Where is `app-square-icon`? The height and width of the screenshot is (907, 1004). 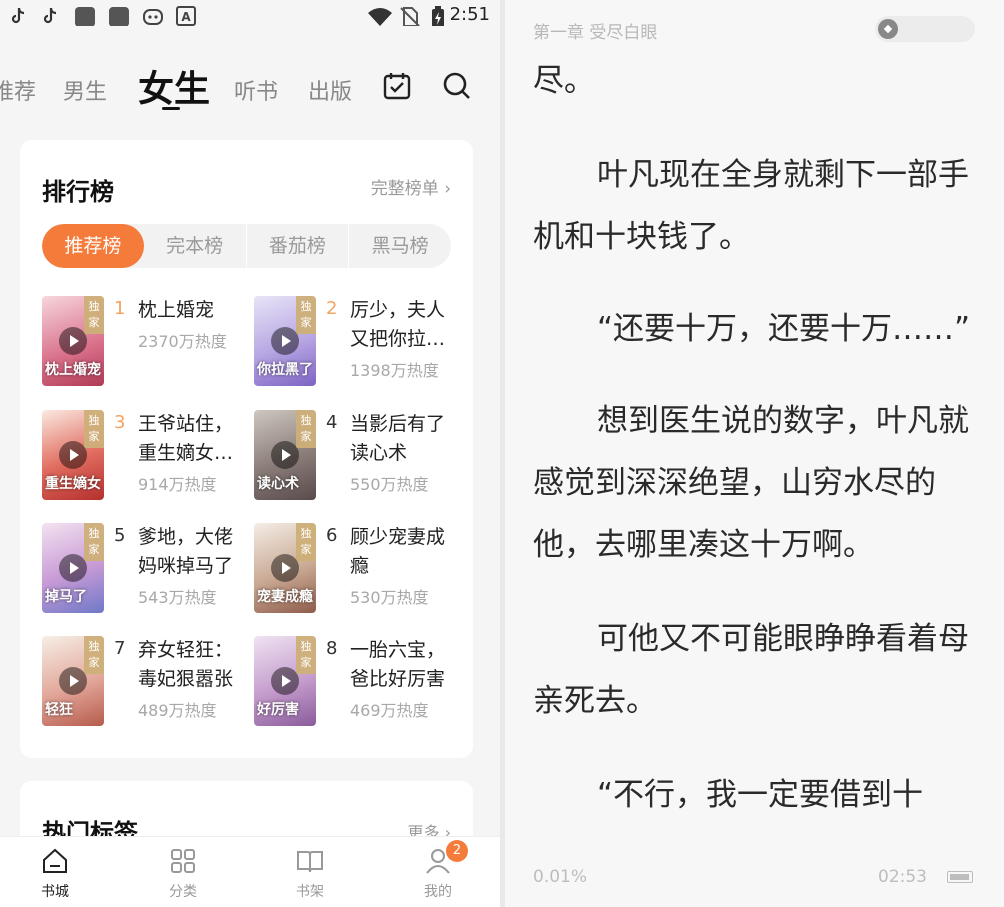
app-square-icon is located at coordinates (85, 16).